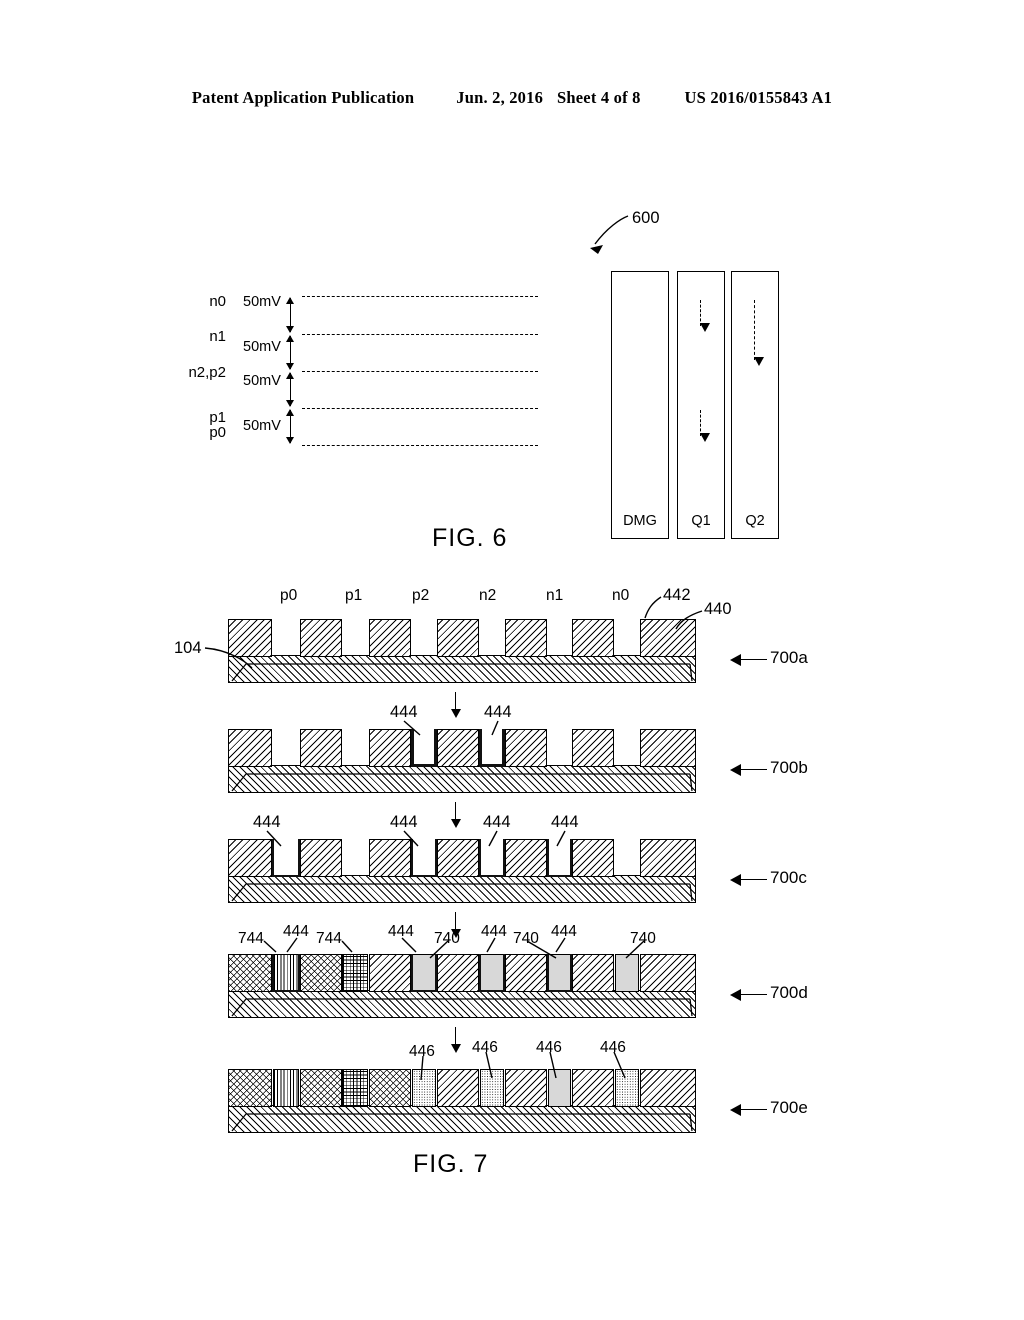 Image resolution: width=1024 pixels, height=1320 pixels. What do you see at coordinates (788, 877) in the screenshot?
I see `row-tag-700c: 700c` at bounding box center [788, 877].